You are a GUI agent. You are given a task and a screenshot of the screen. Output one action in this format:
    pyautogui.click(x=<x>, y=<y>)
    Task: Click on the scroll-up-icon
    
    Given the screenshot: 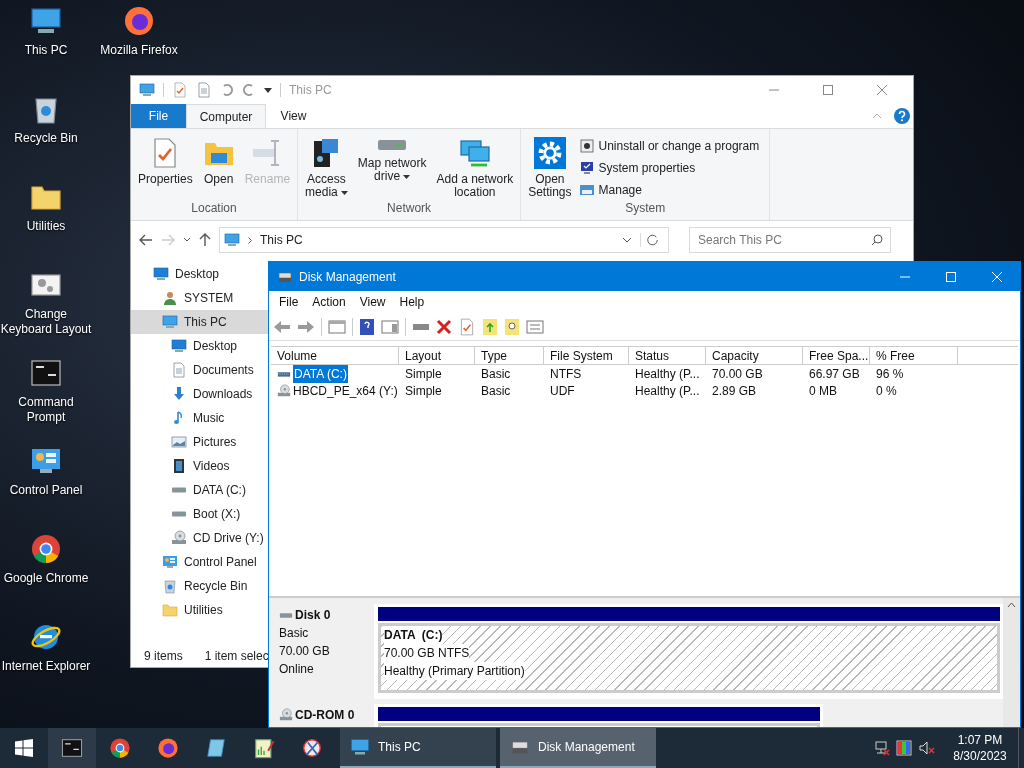 What is the action you would take?
    pyautogui.click(x=1011, y=605)
    